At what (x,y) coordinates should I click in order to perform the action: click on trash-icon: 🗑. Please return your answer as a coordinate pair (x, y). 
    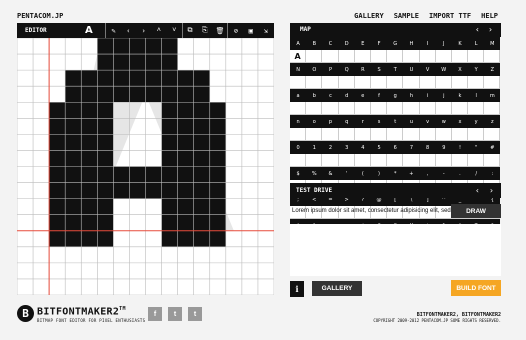
    Looking at the image, I should click on (220, 30).